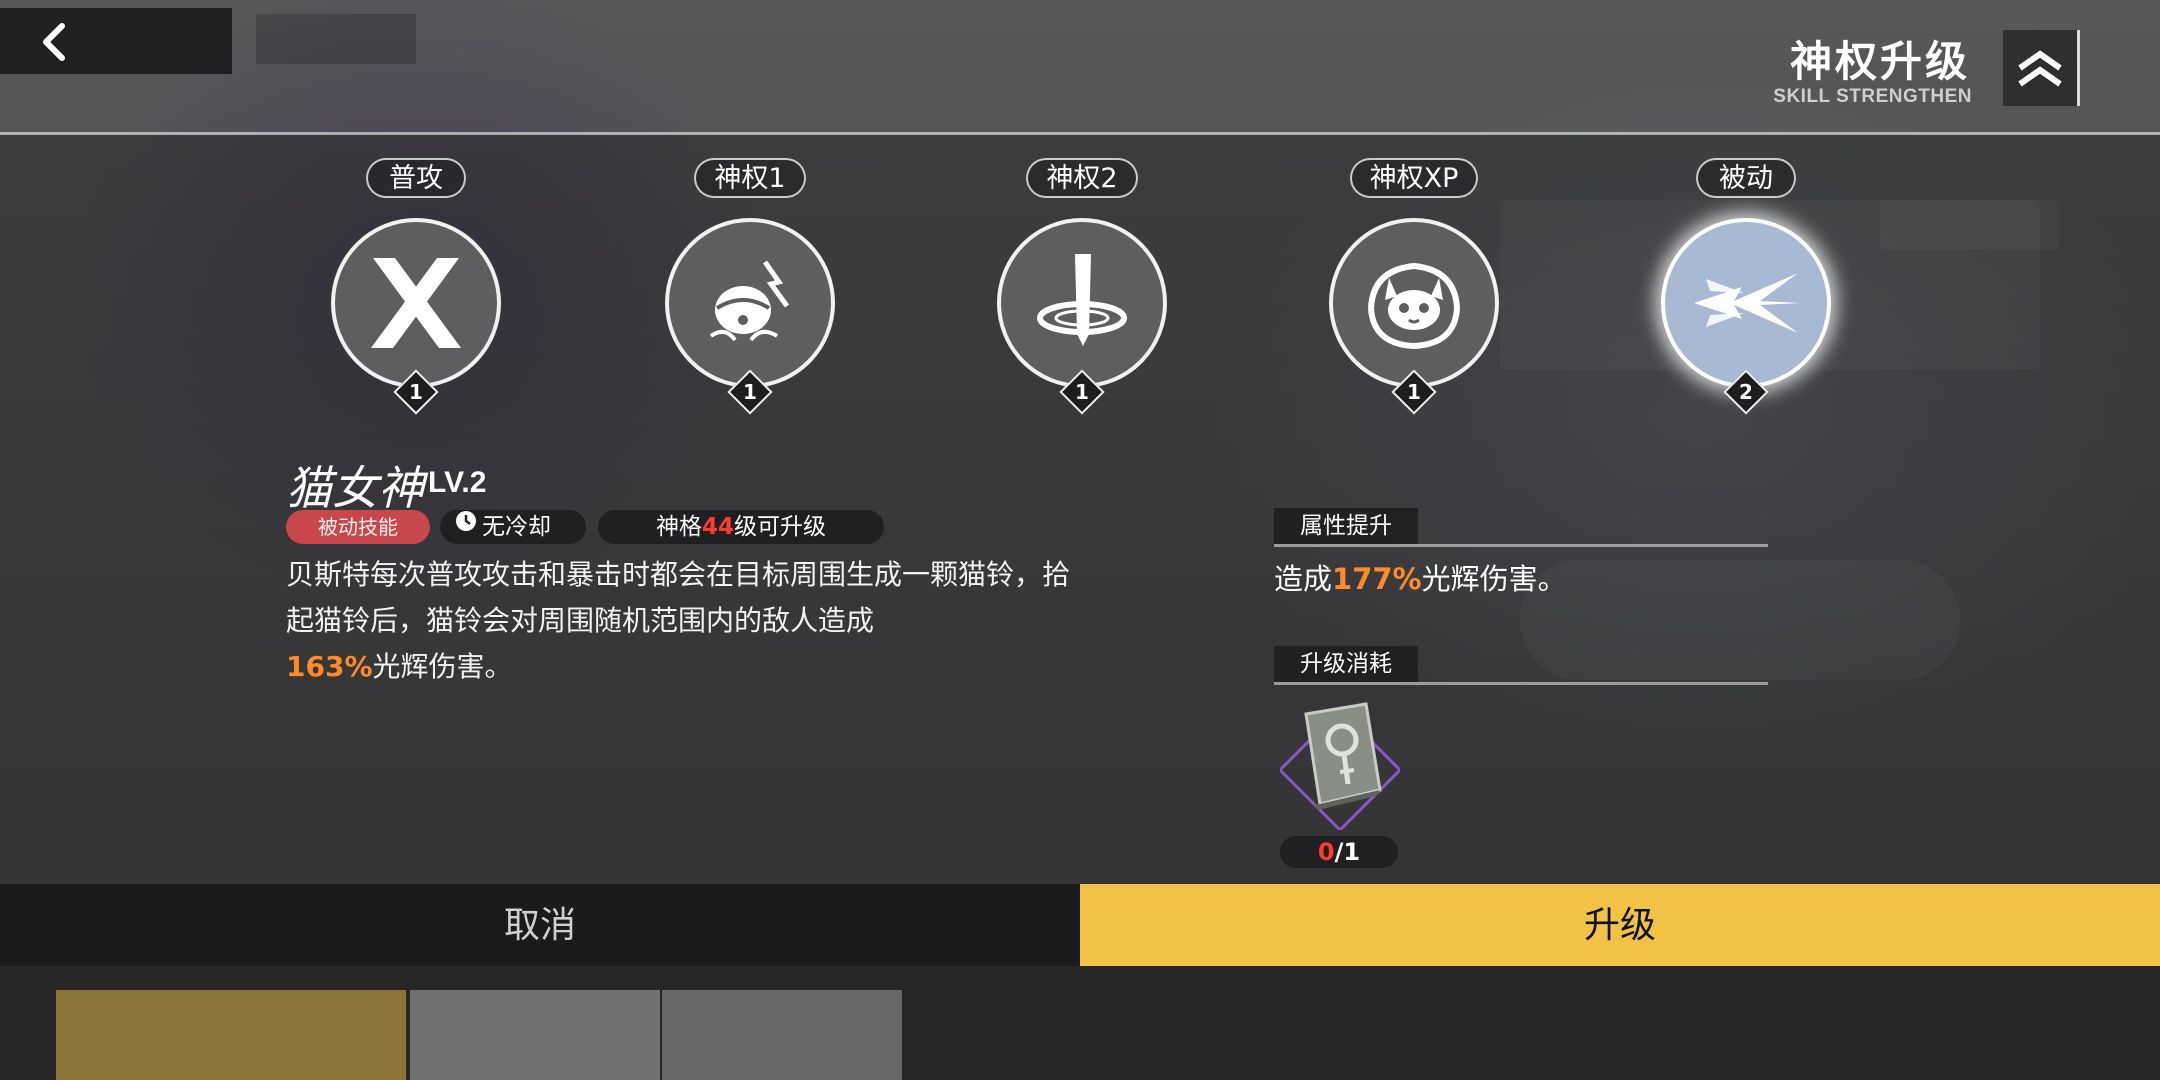 The height and width of the screenshot is (1080, 2160). What do you see at coordinates (1082, 300) in the screenshot?
I see `sword-vortex-icon` at bounding box center [1082, 300].